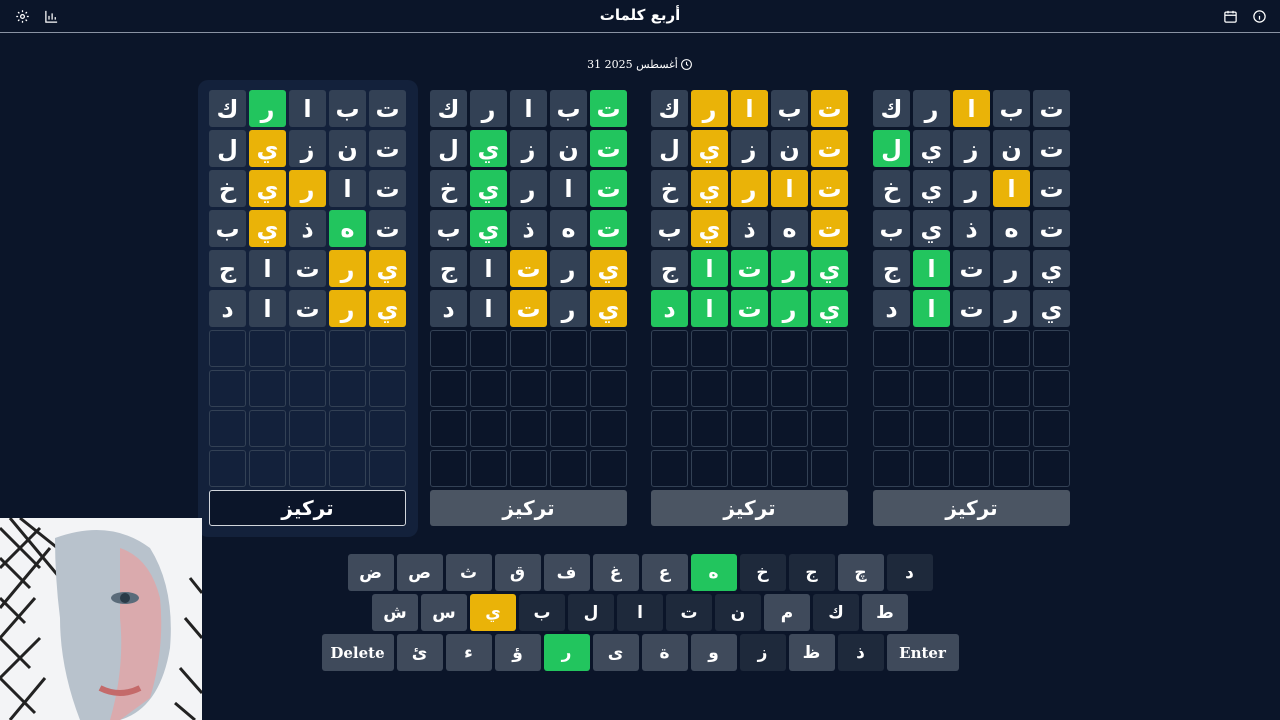 The width and height of the screenshot is (1280, 720). What do you see at coordinates (860, 652) in the screenshot?
I see `letter-key: ذ` at bounding box center [860, 652].